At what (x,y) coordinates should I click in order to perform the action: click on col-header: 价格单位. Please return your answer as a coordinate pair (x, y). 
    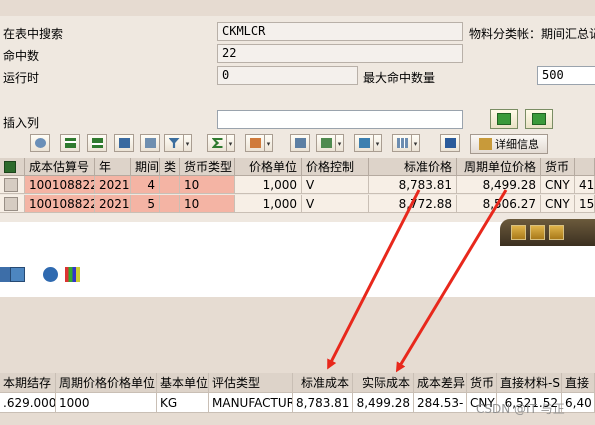
    Looking at the image, I should click on (268, 167).